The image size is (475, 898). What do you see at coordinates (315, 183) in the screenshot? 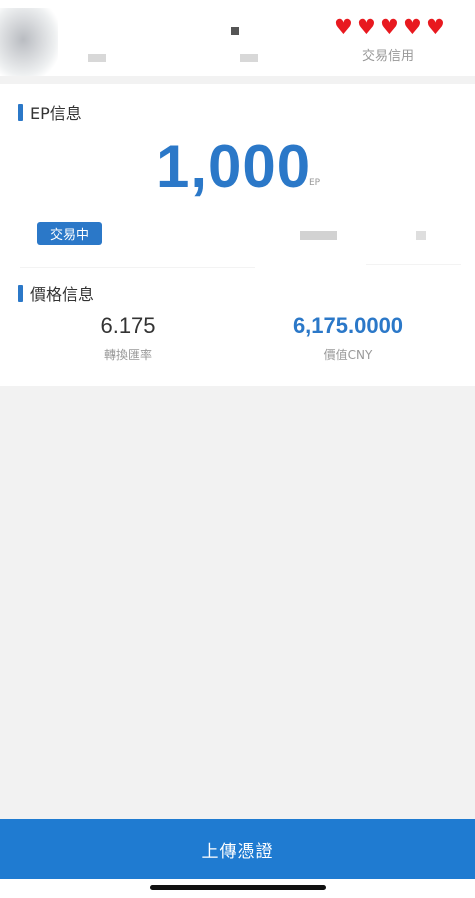
I see `ep-unit: EP` at bounding box center [315, 183].